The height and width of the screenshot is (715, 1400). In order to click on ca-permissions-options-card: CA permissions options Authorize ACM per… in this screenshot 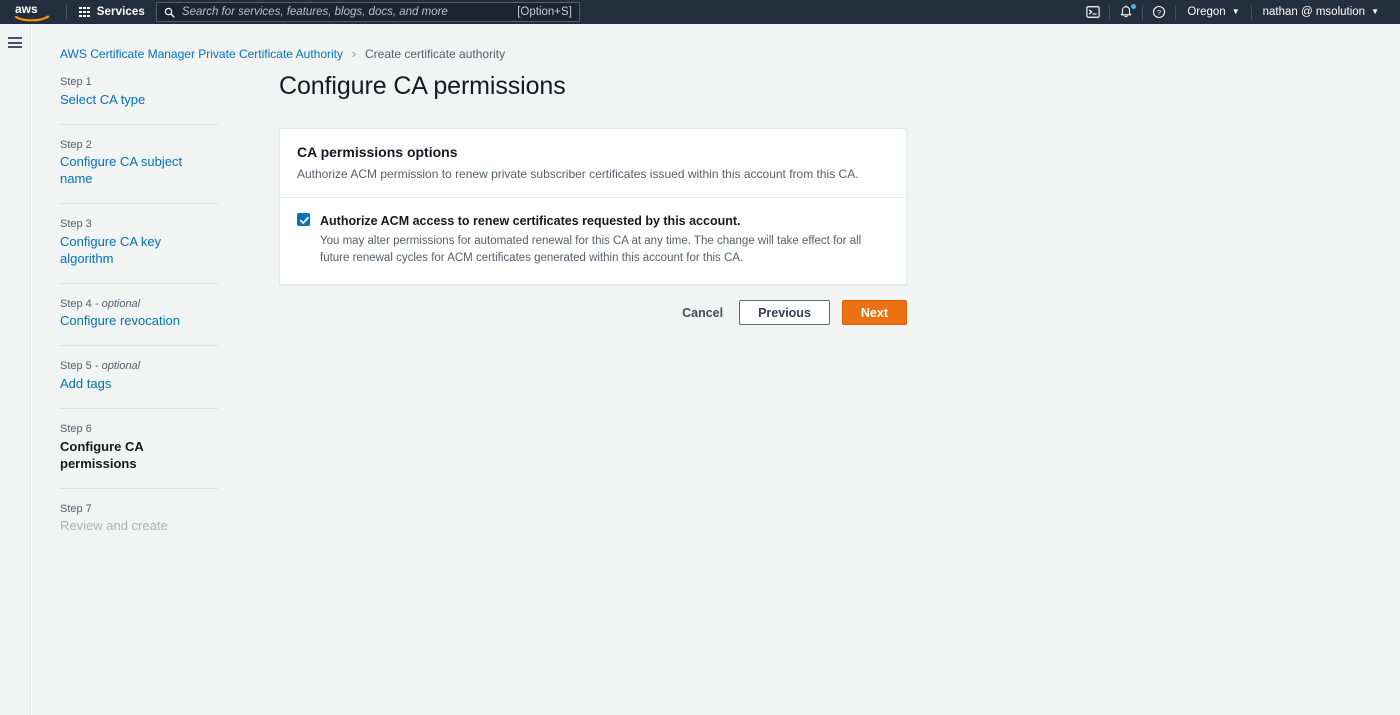, I will do `click(593, 207)`.